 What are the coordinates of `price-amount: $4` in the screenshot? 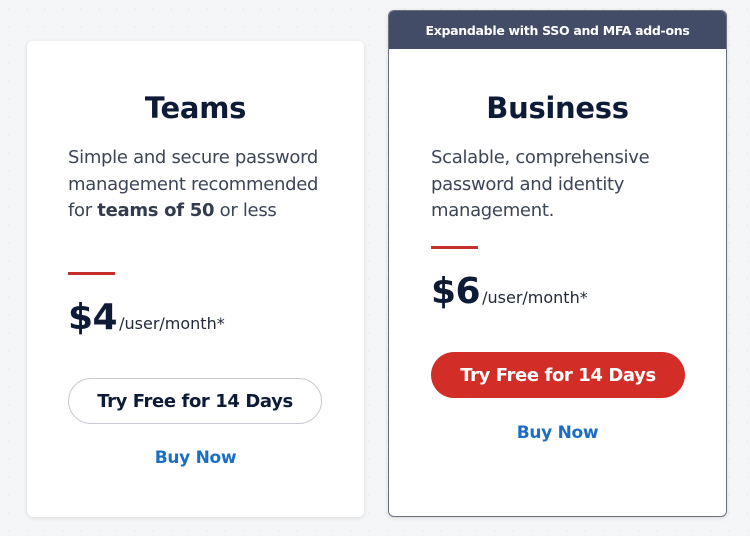 It's located at (93, 317).